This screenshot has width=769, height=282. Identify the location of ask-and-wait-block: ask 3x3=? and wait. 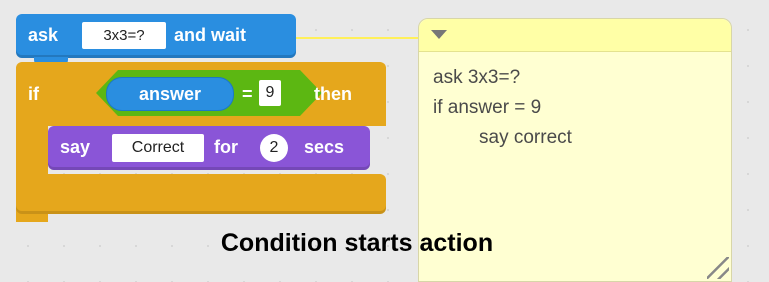
(156, 39).